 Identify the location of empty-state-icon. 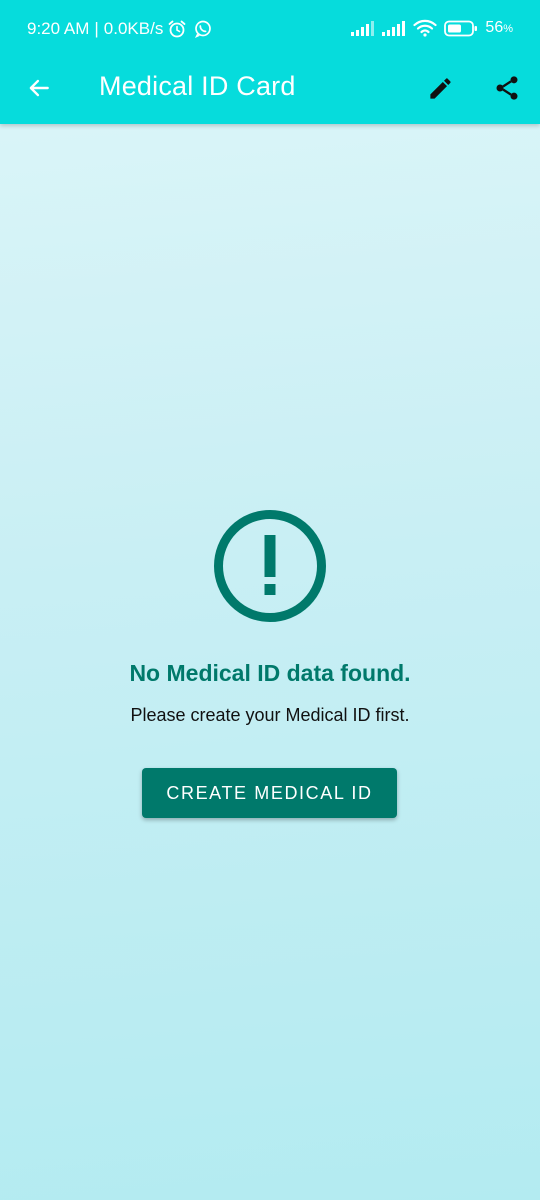
(270, 566).